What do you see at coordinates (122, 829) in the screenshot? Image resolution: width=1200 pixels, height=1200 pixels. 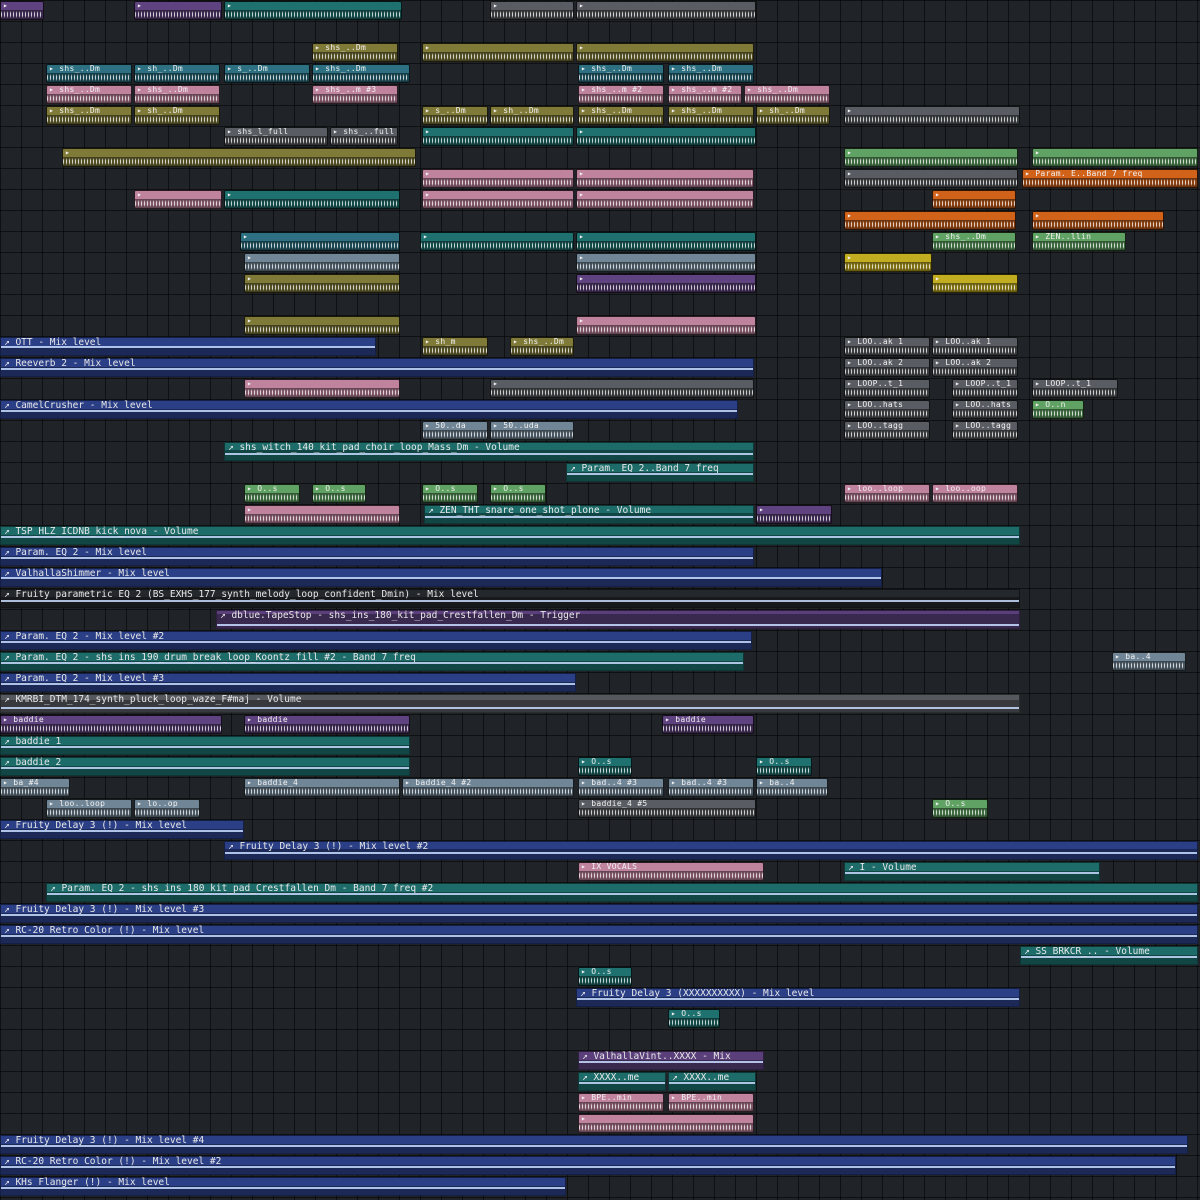 I see `automation-clip: ↗ Fruity Delay 3 (!) - Mix level` at bounding box center [122, 829].